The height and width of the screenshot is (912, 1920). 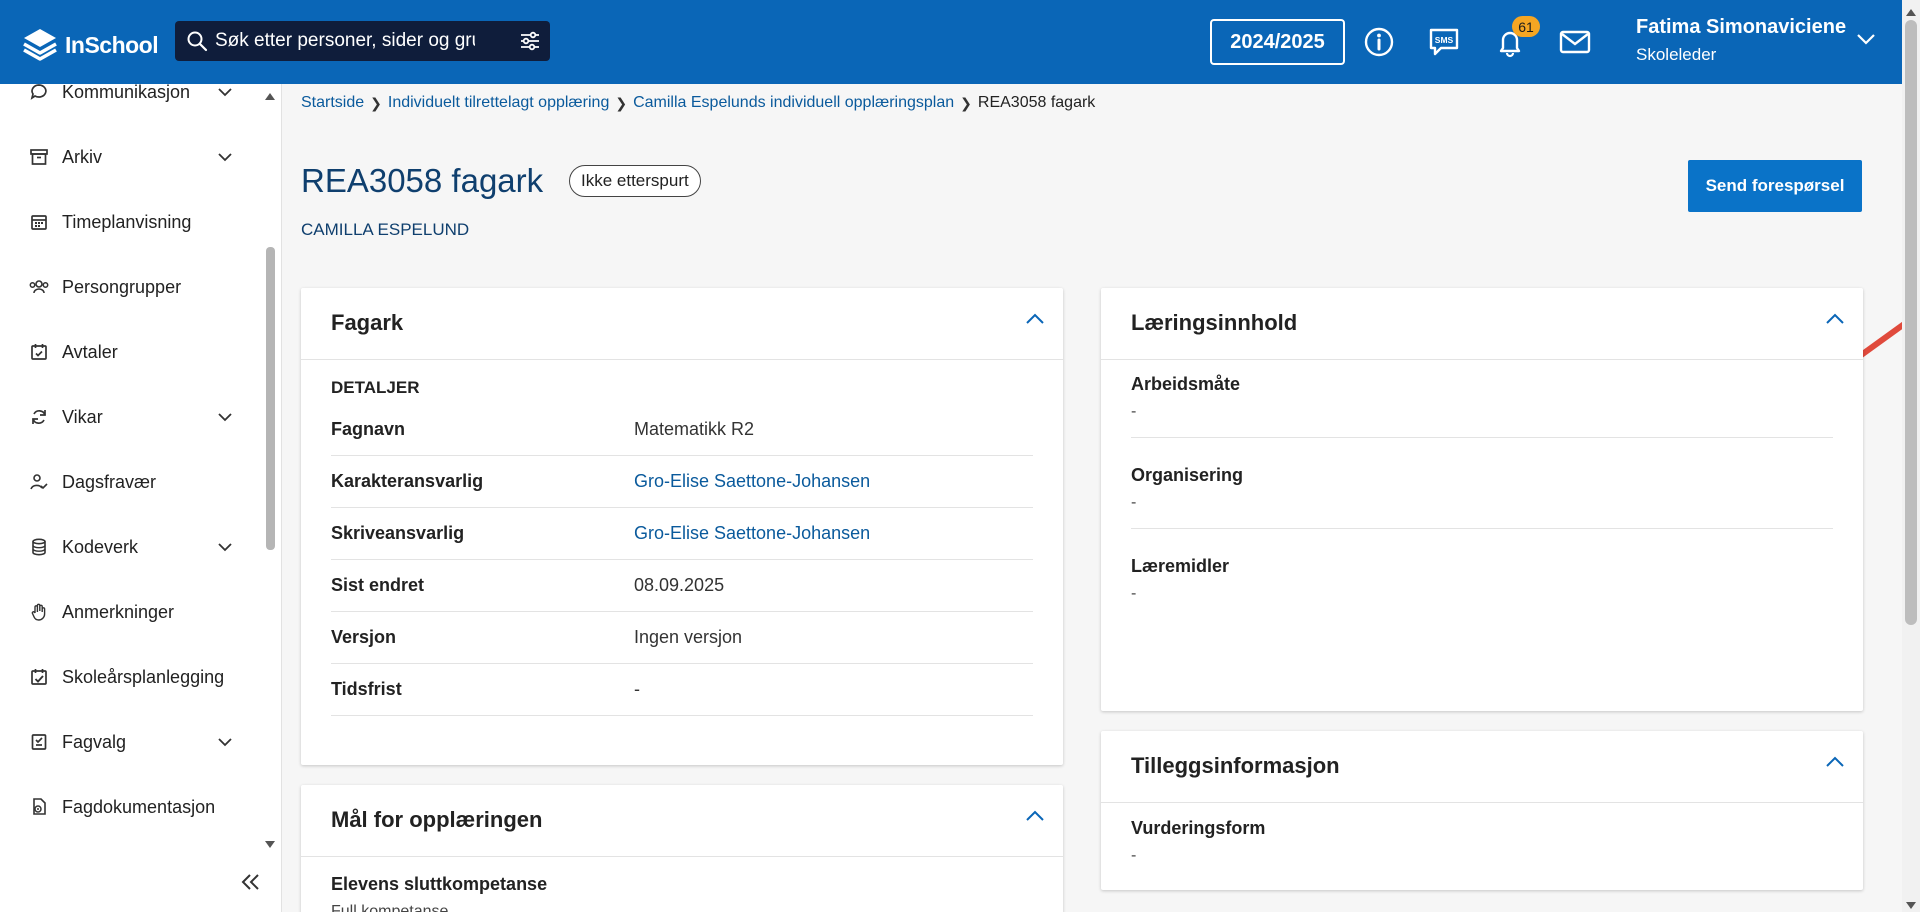 What do you see at coordinates (130, 547) in the screenshot?
I see `sidebar-item-kodeverk: Kodeverk` at bounding box center [130, 547].